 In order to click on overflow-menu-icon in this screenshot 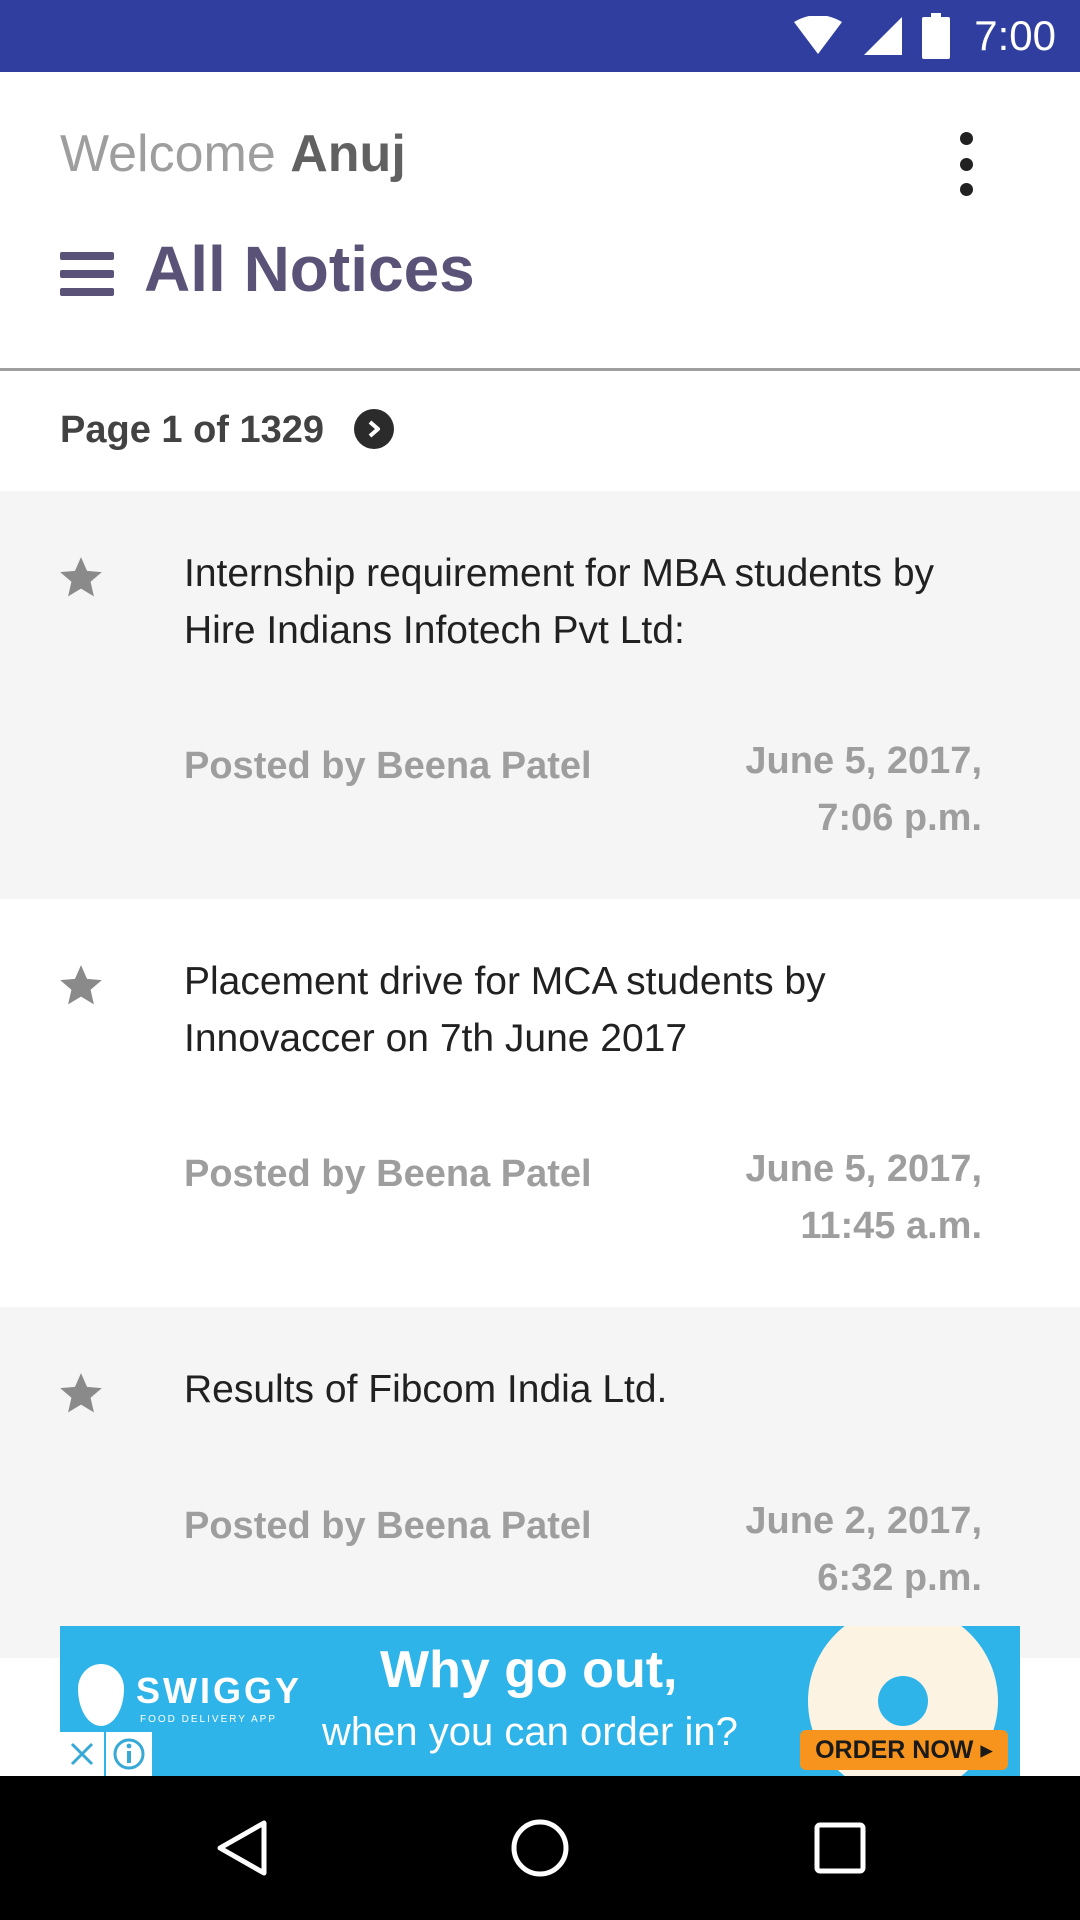, I will do `click(966, 164)`.